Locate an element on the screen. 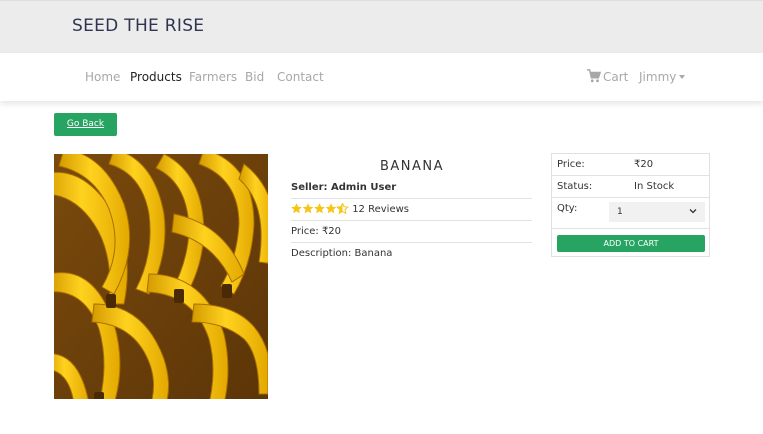 This screenshot has height=434, width=763. product-rating: 12 Reviews is located at coordinates (411, 210).